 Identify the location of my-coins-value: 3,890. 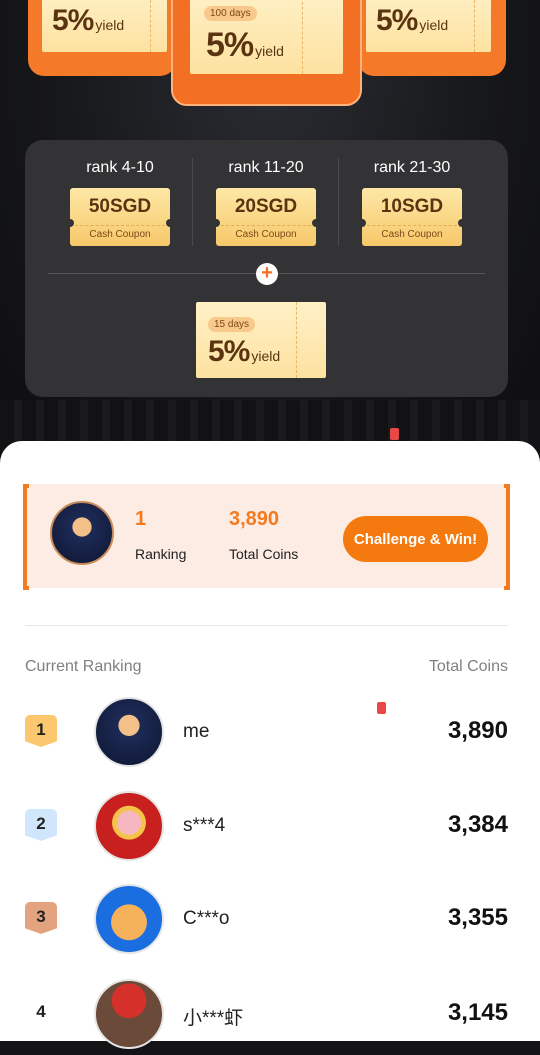
(254, 519).